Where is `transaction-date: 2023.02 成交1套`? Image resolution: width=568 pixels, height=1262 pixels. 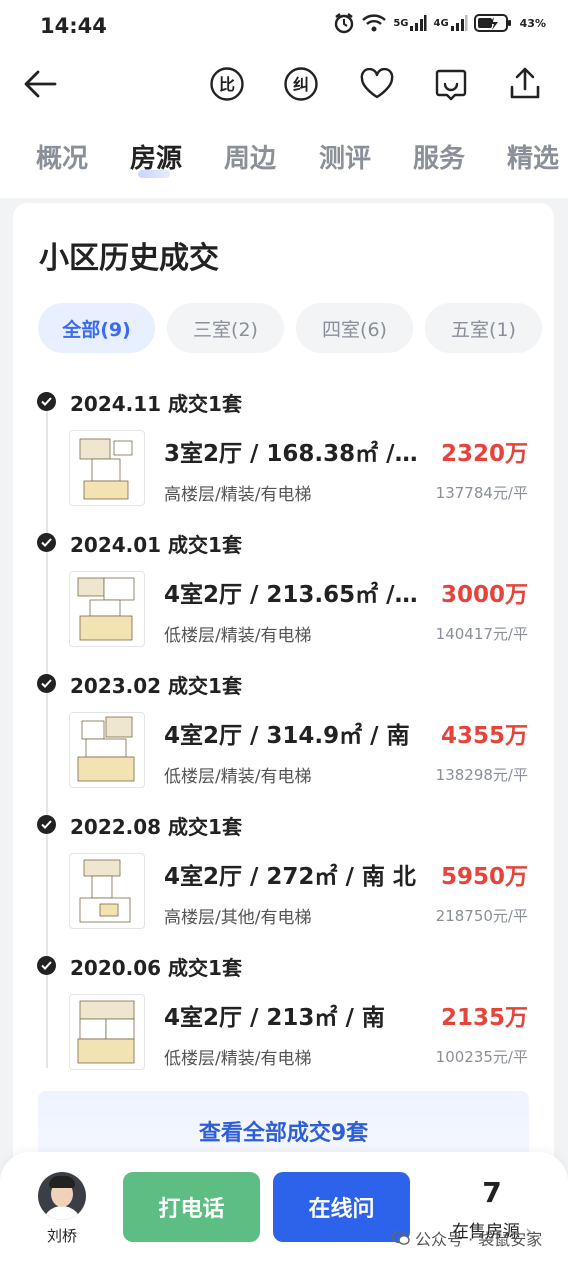 transaction-date: 2023.02 成交1套 is located at coordinates (156, 686).